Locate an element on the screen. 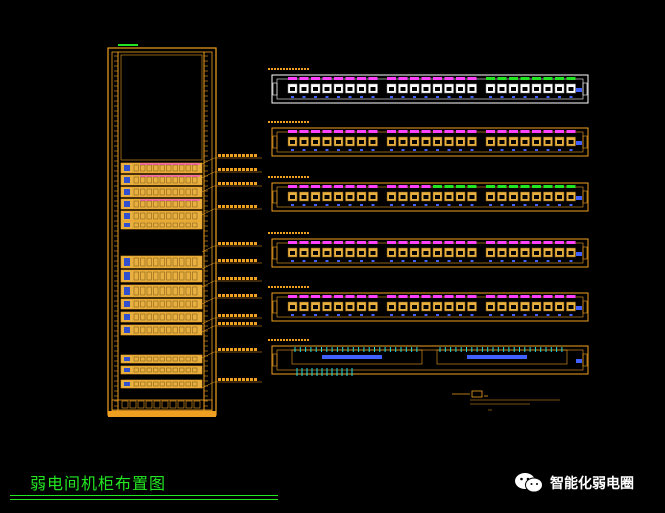 The image size is (665, 513). watermark: 智能化弱电圈 is located at coordinates (574, 483).